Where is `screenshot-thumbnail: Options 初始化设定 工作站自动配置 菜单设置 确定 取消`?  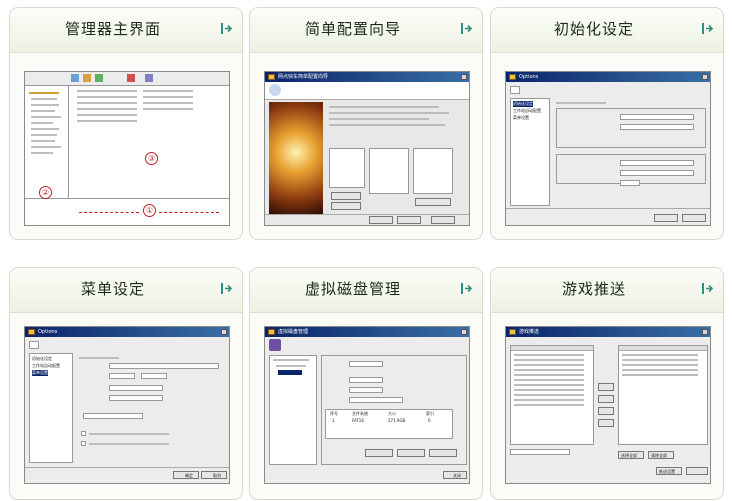
screenshot-thumbnail: Options 初始化设定 工作站自动配置 菜单设置 确定 取消 is located at coordinates (127, 405).